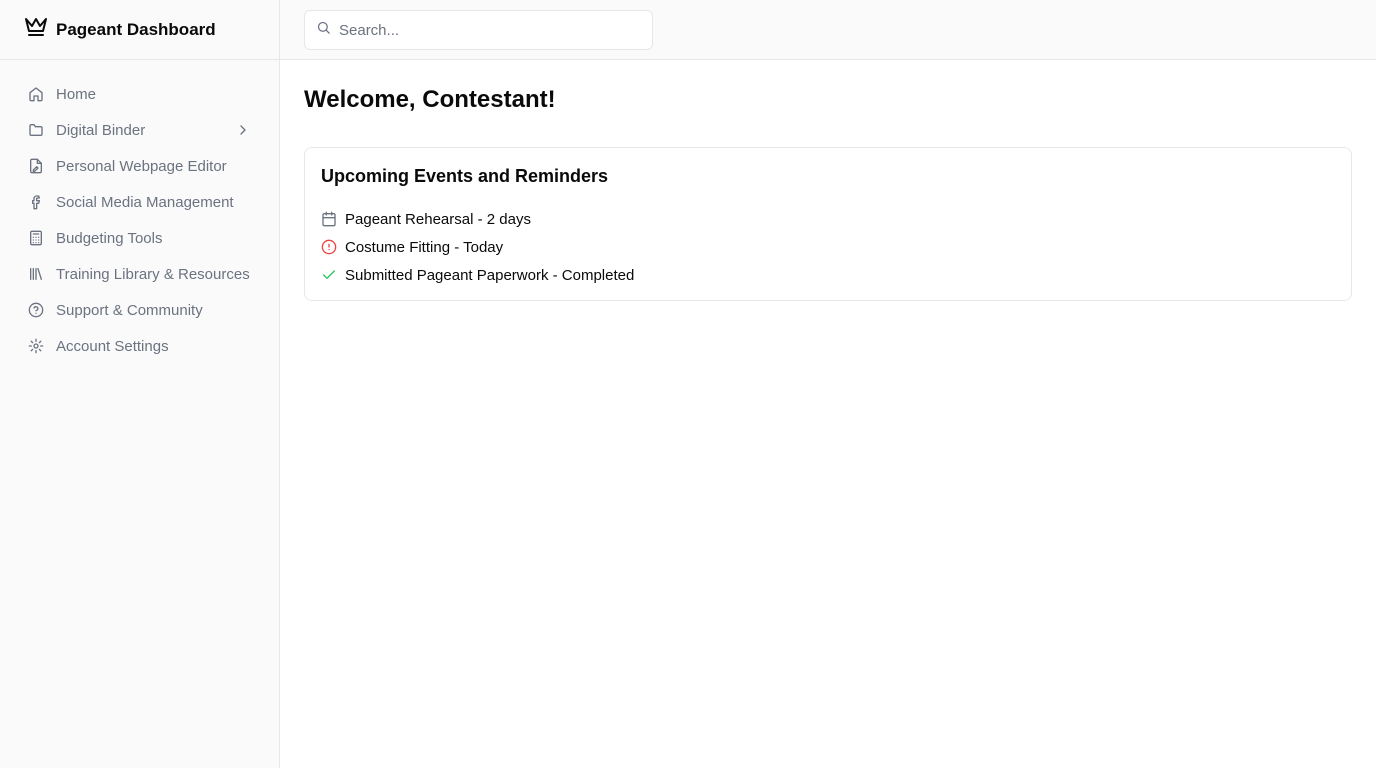 This screenshot has width=1376, height=768. I want to click on sidebar-item-webpage-editor: Personal Webpage Editor, so click(139, 166).